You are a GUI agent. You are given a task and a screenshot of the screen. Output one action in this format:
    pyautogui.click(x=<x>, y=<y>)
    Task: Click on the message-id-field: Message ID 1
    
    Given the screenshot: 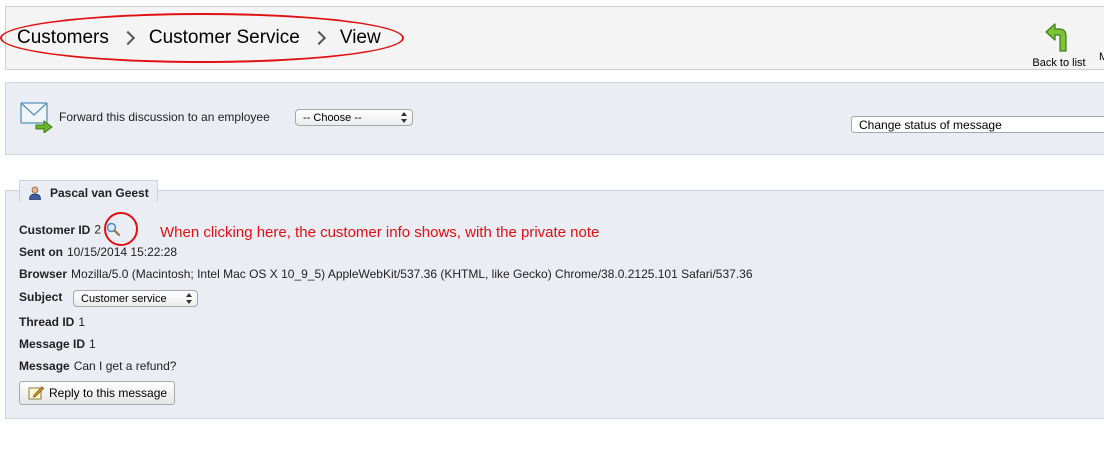 What is the action you would take?
    pyautogui.click(x=57, y=344)
    